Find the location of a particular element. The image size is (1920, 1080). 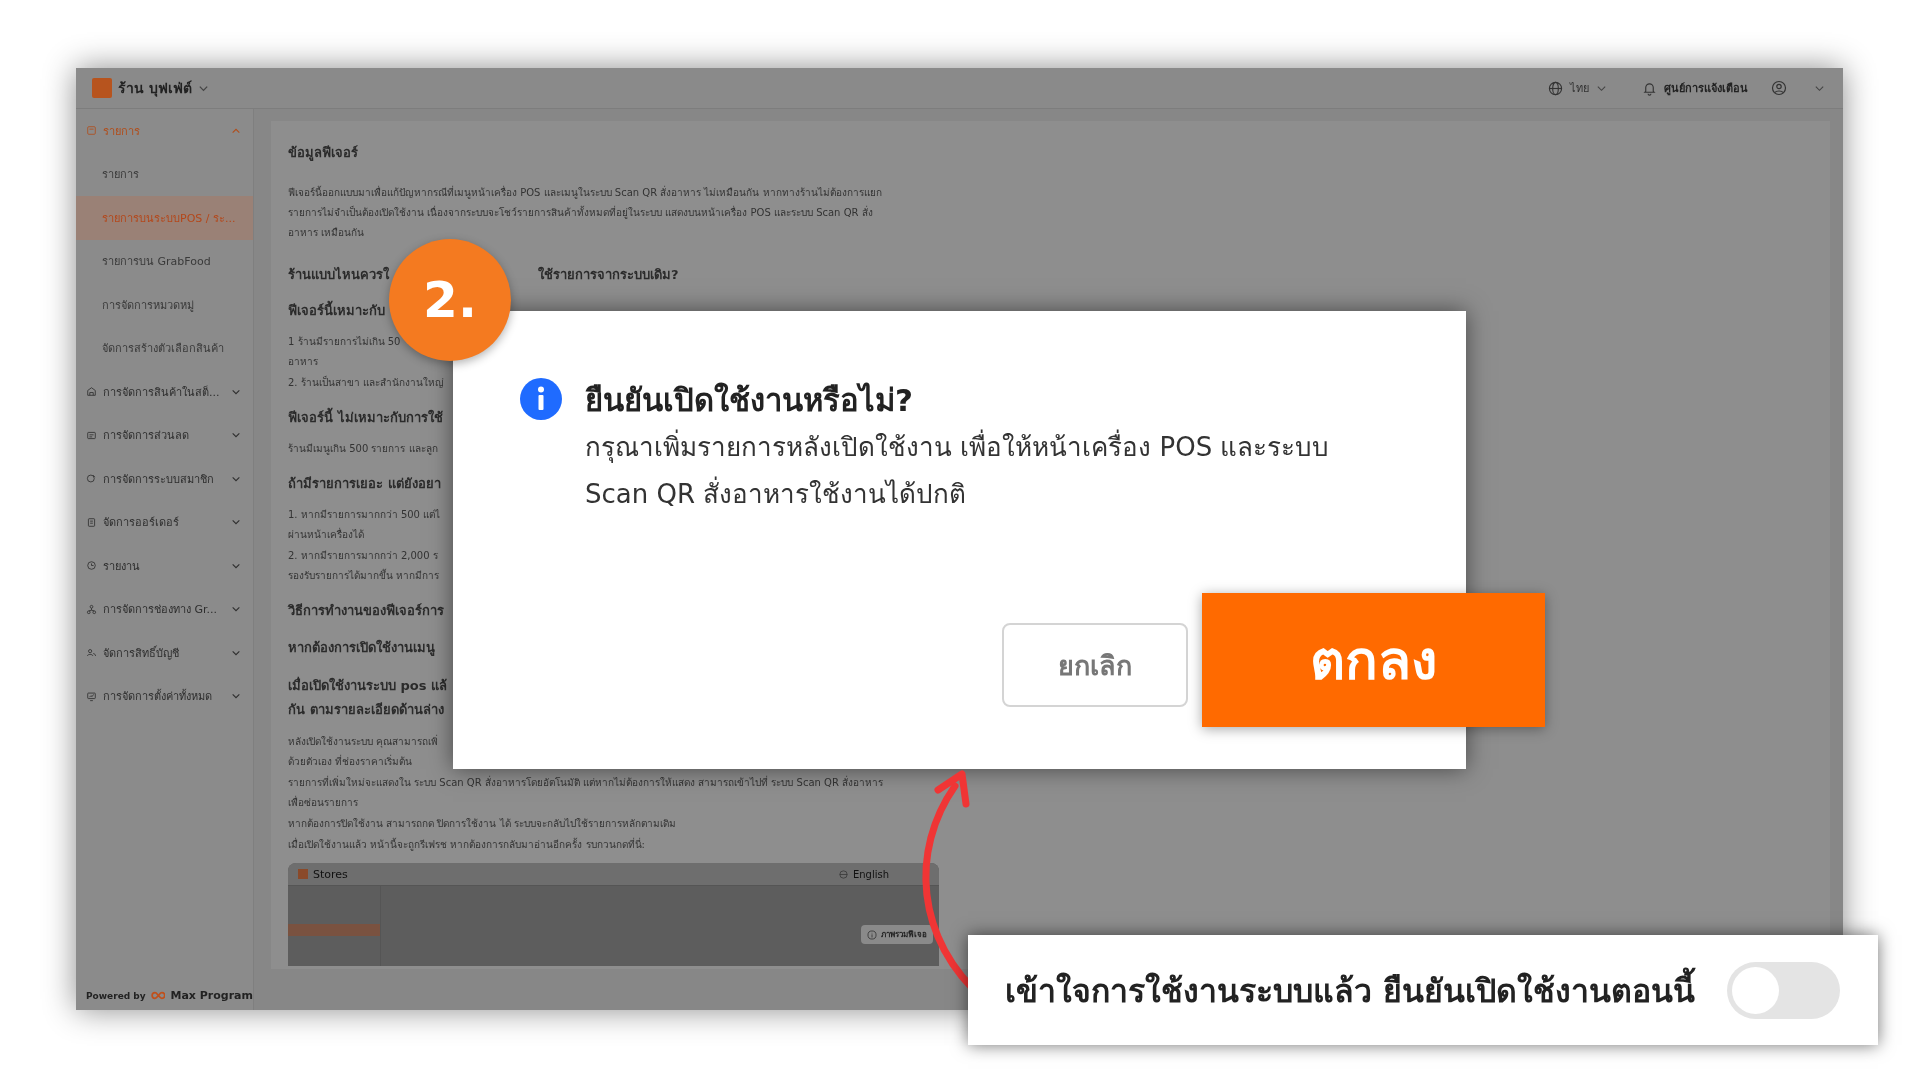

dialog-title: ยืนยันเปิดใช้งานหรือไม่? is located at coordinates (749, 400).